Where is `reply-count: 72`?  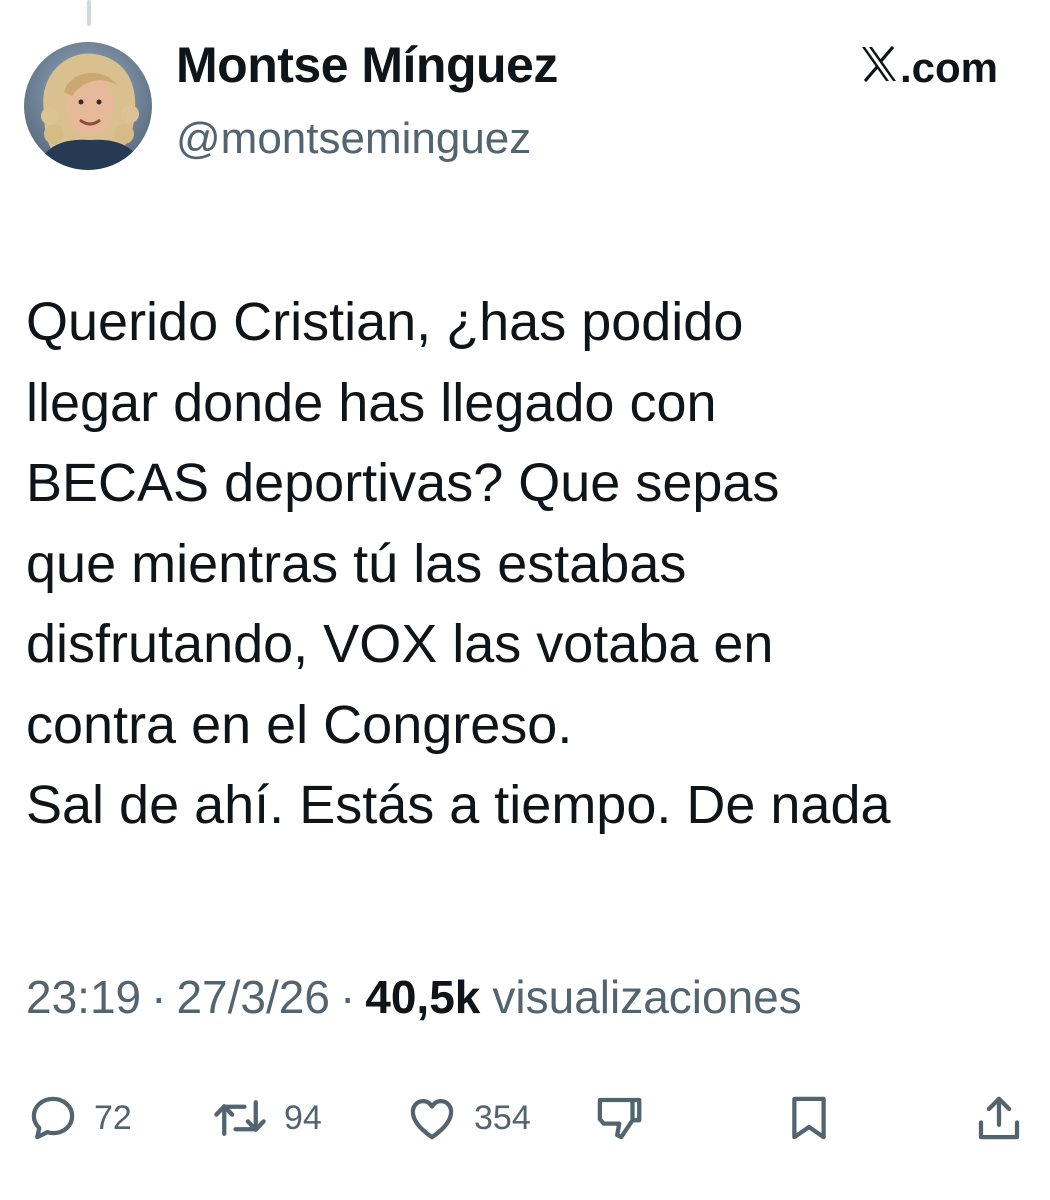
reply-count: 72 is located at coordinates (113, 1117).